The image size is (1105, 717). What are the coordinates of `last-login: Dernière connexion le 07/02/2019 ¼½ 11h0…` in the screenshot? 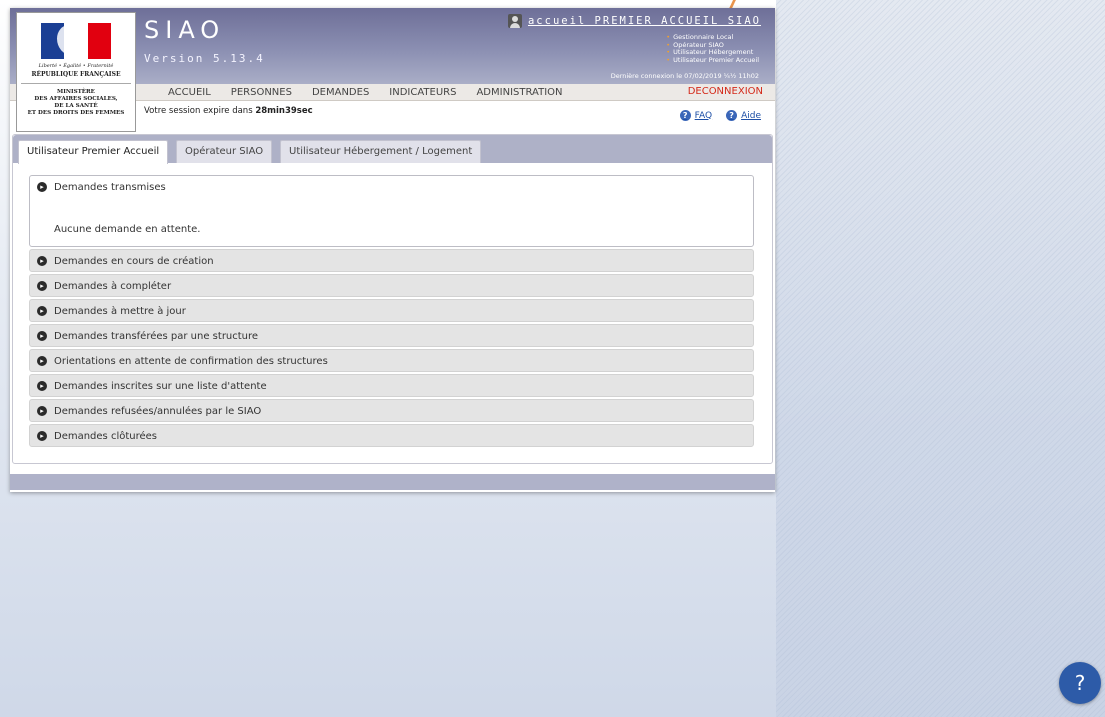 It's located at (684, 76).